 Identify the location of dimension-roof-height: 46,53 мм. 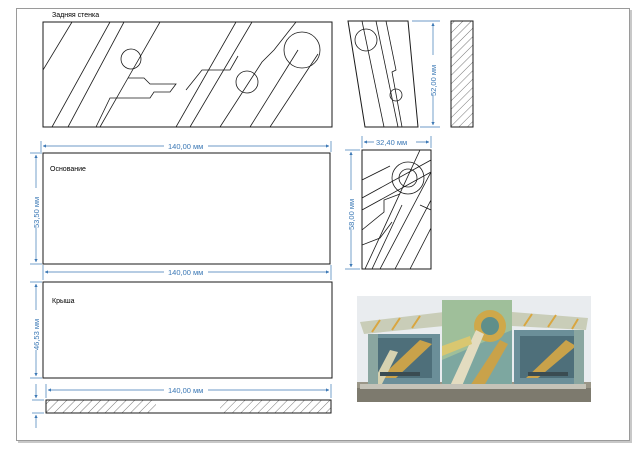
(36, 330).